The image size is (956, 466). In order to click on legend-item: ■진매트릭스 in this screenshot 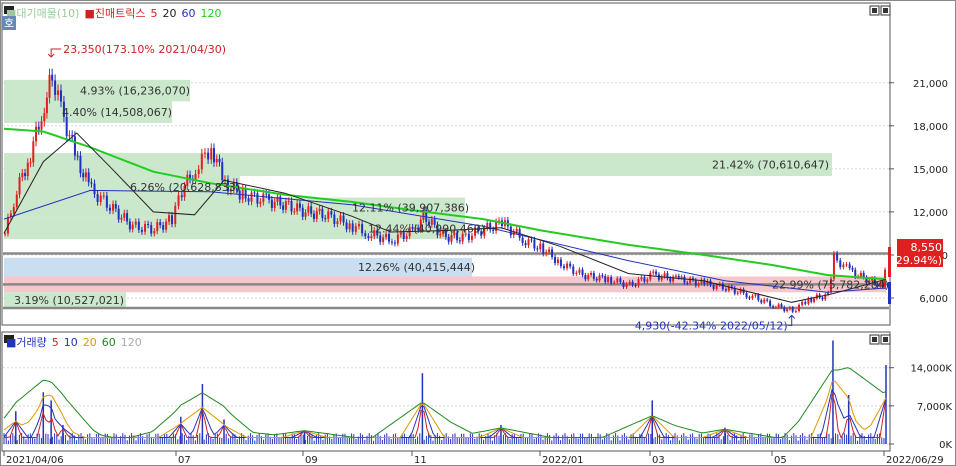, I will do `click(114, 13)`.